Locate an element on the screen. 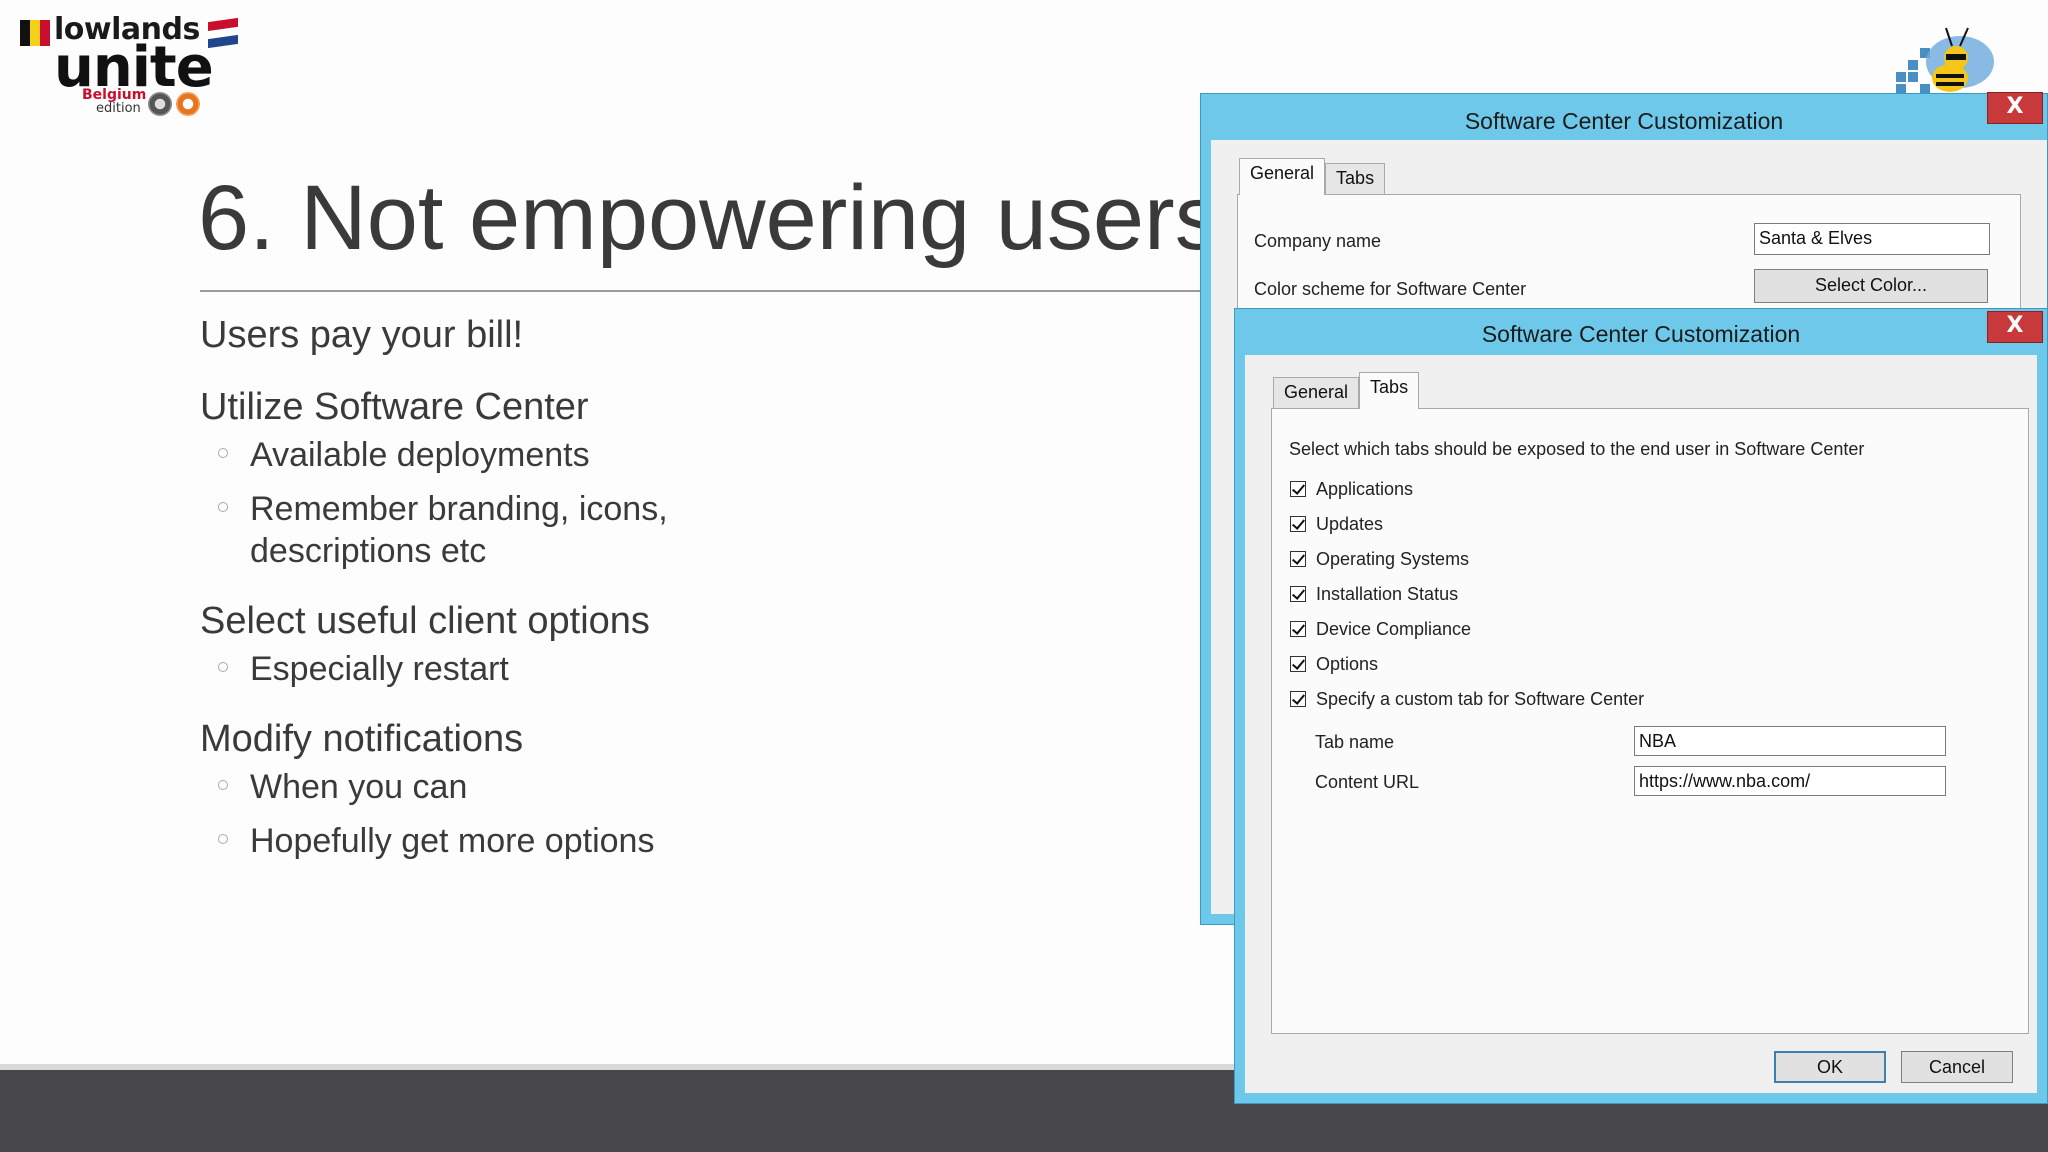 The height and width of the screenshot is (1152, 2048). checkbox-label: Specify a custom tab for Software Center is located at coordinates (1480, 698).